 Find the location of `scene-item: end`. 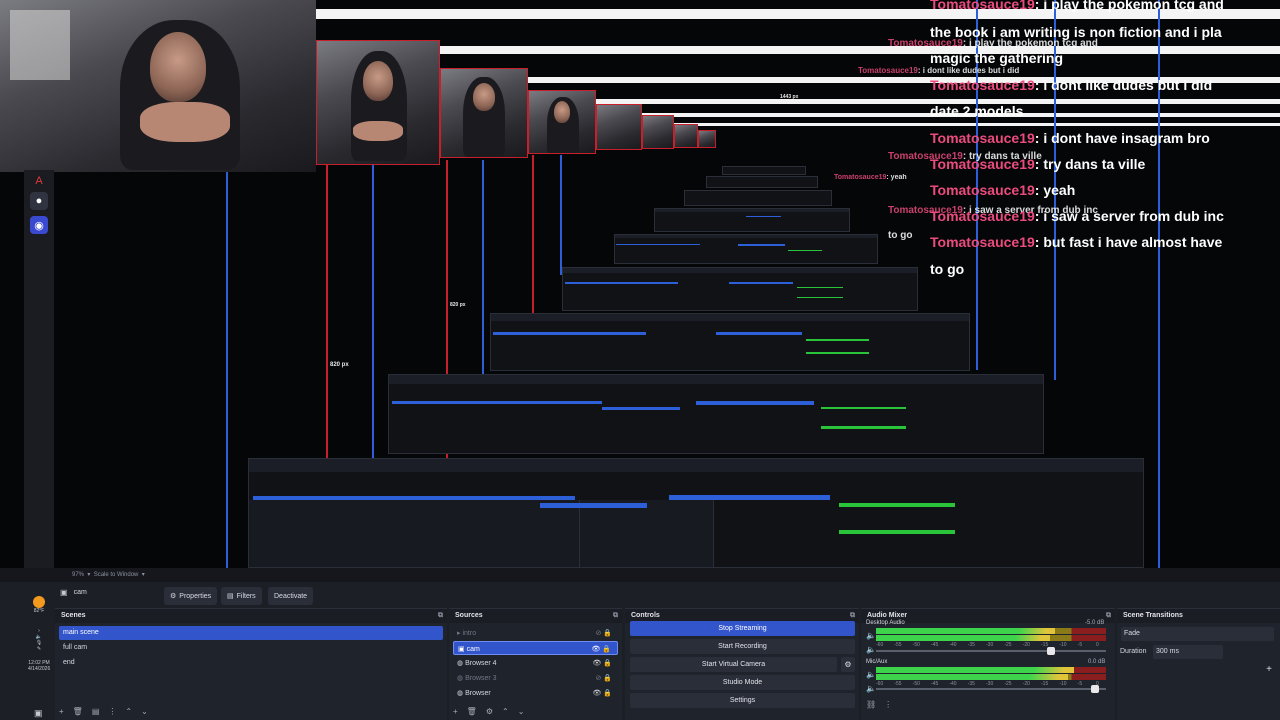

scene-item: end is located at coordinates (251, 663).